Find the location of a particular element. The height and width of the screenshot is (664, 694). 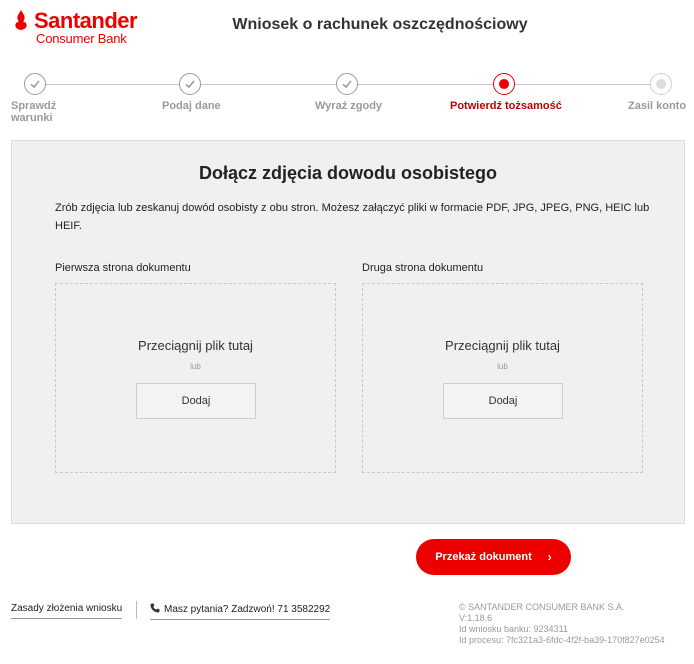

step-label-zasil-konto: Zasil konto is located at coordinates (657, 106).